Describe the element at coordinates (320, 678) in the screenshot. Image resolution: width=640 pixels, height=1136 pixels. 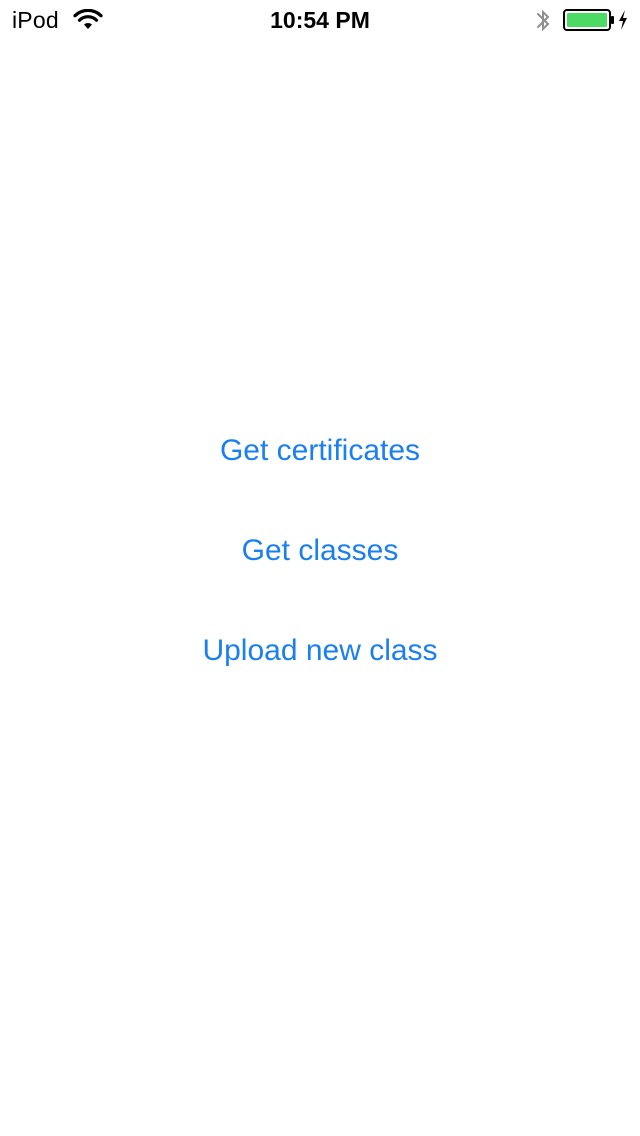
I see `upload-new-class-button: Upload new class` at that location.